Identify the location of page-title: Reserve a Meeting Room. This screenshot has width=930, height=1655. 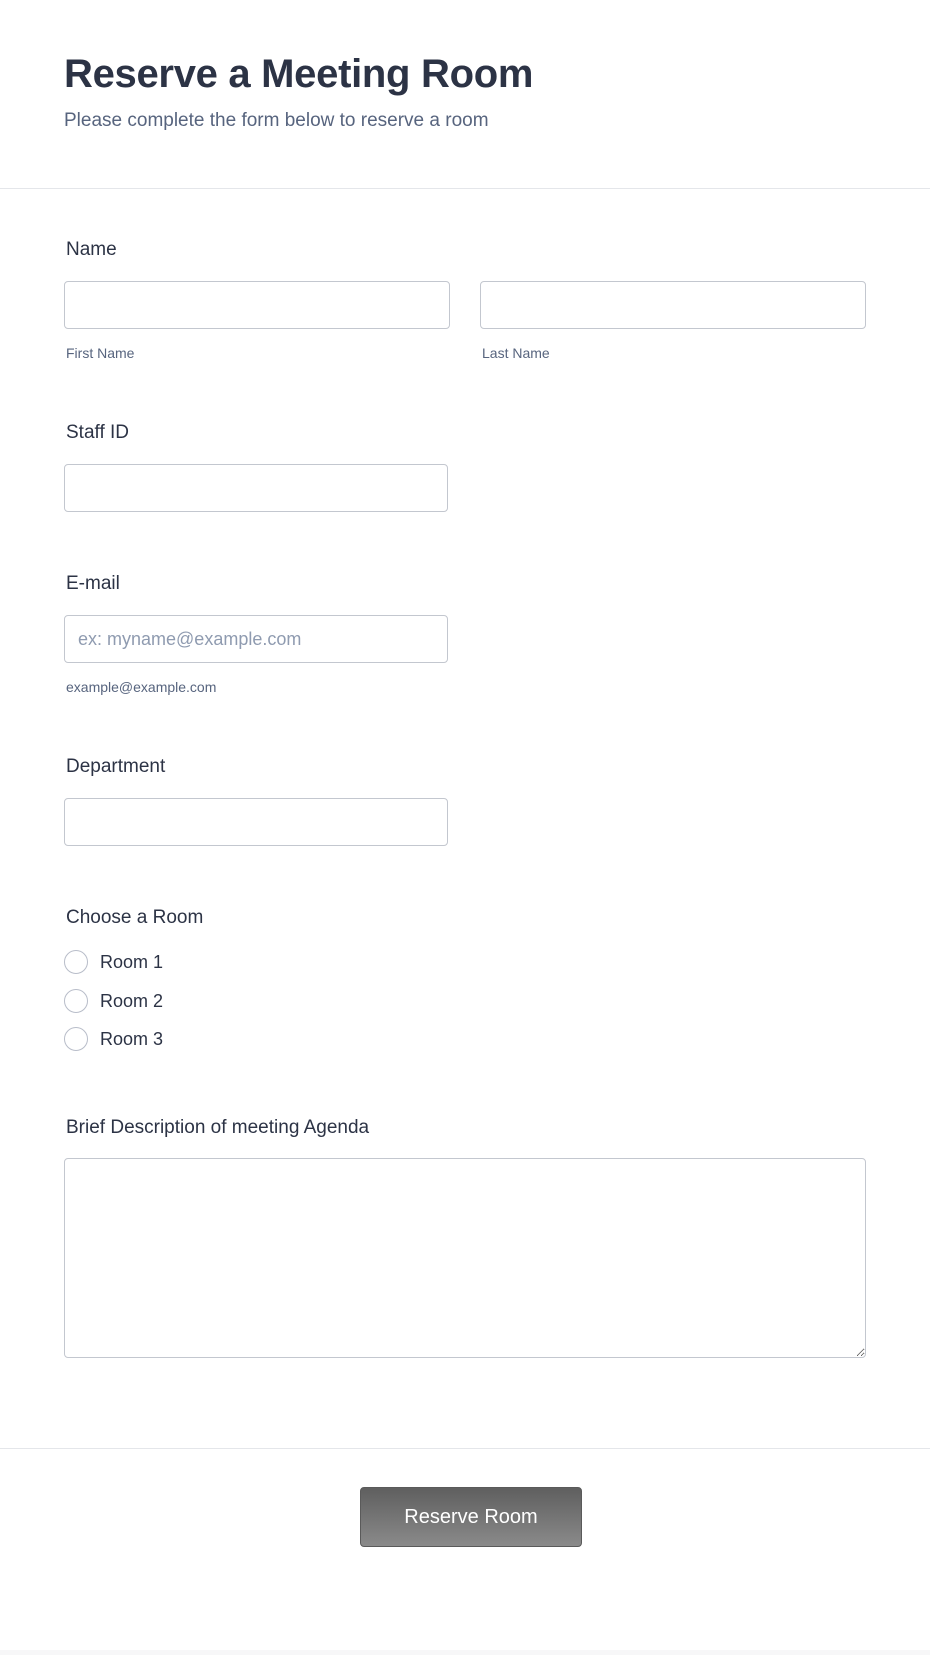
(299, 74).